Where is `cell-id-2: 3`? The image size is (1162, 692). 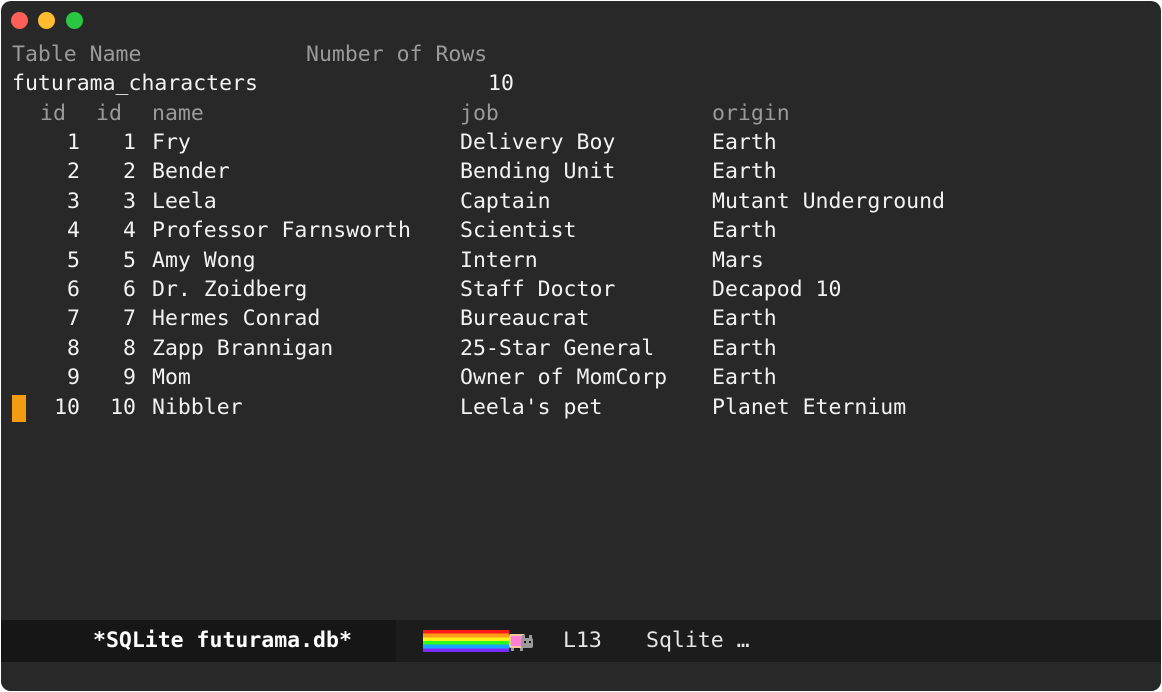 cell-id-2: 3 is located at coordinates (129, 201).